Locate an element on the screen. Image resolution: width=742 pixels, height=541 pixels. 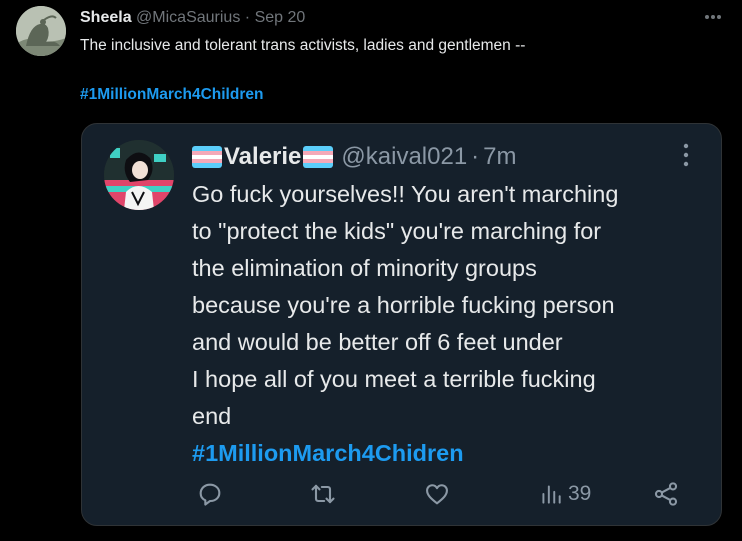
action-bar: 39 is located at coordinates (402, 494).